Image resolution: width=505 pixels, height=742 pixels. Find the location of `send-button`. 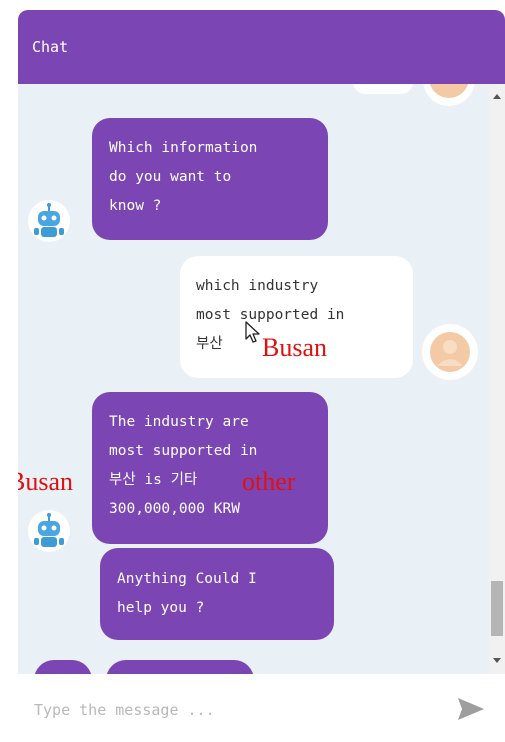

send-button is located at coordinates (471, 709).